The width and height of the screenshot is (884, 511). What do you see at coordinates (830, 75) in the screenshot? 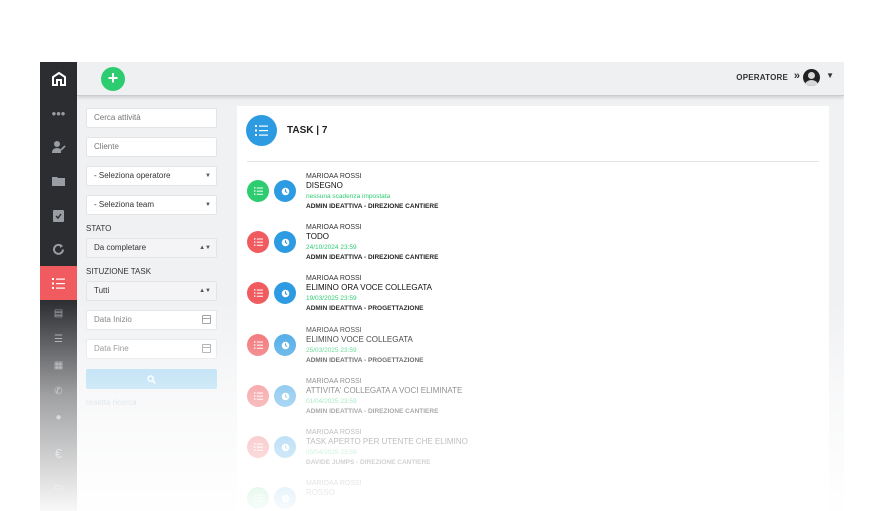
I see `chevron-down-icon: ▼` at bounding box center [830, 75].